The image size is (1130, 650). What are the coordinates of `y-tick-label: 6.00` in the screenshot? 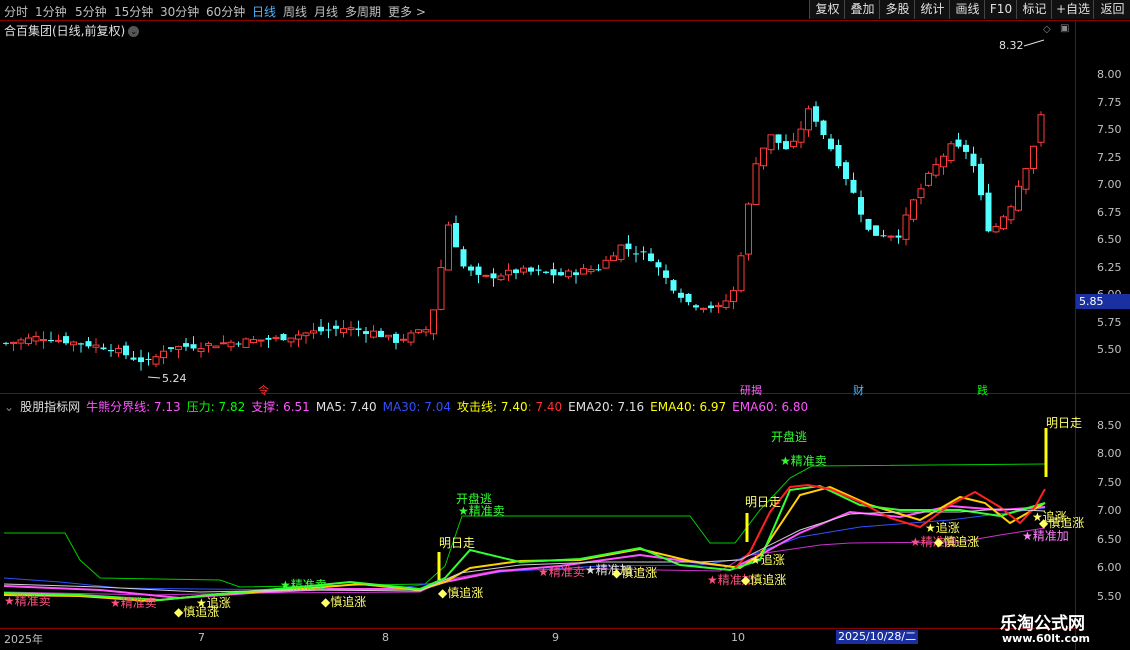 It's located at (1109, 567).